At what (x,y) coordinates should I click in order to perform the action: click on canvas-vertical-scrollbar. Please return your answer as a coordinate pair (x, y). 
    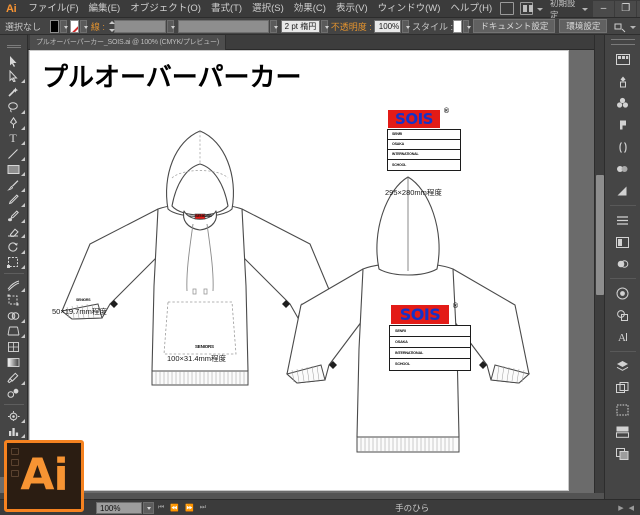
    Looking at the image, I should click on (599, 264).